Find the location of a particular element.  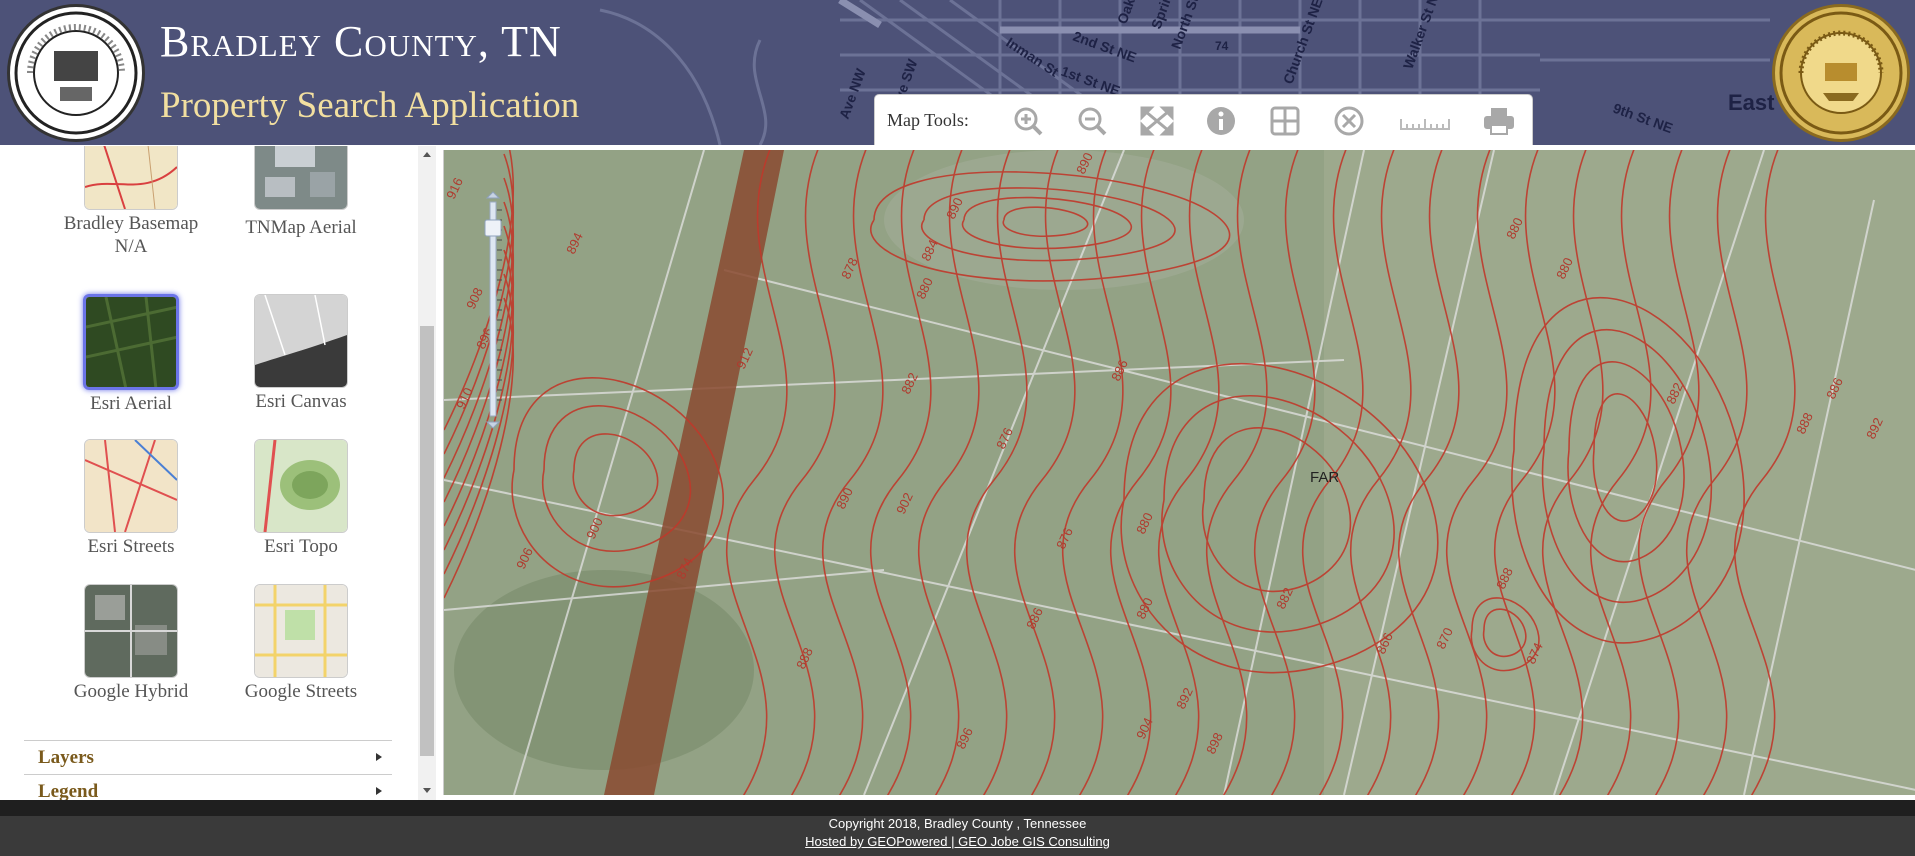

basemap-label: Esri Aerial is located at coordinates (131, 403).